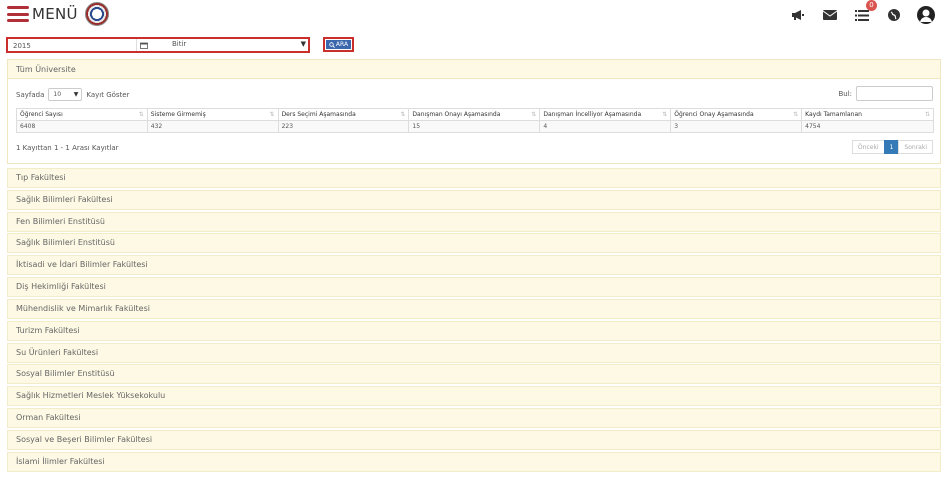  I want to click on faculty-panel-header: Mühendislik ve Mimarlık Fakültesi, so click(474, 308).